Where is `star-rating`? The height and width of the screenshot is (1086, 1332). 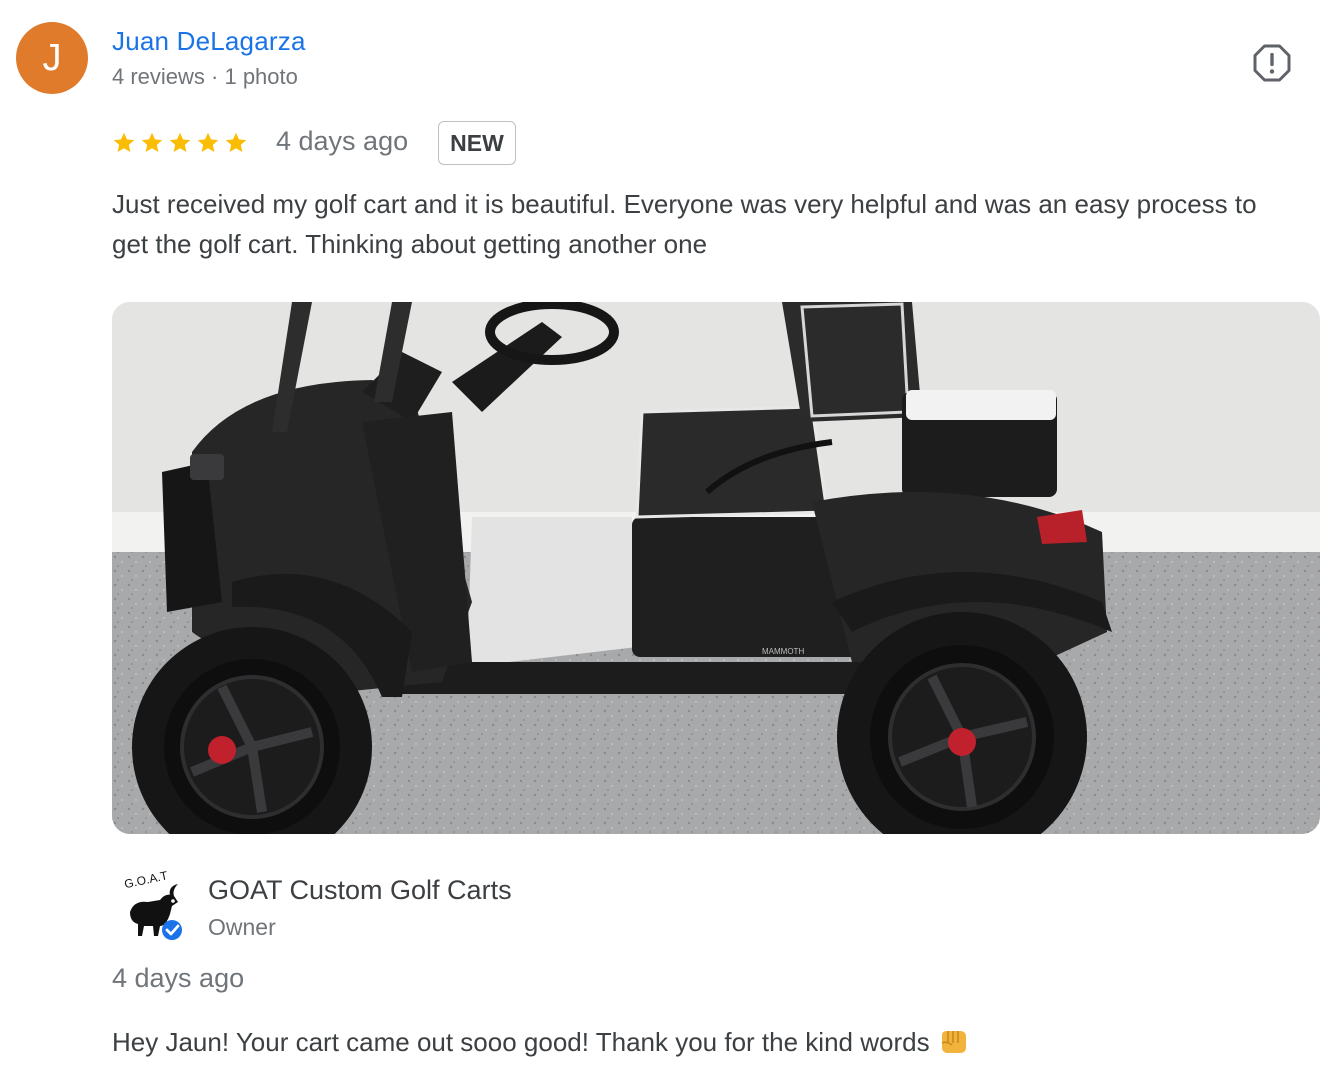 star-rating is located at coordinates (180, 143).